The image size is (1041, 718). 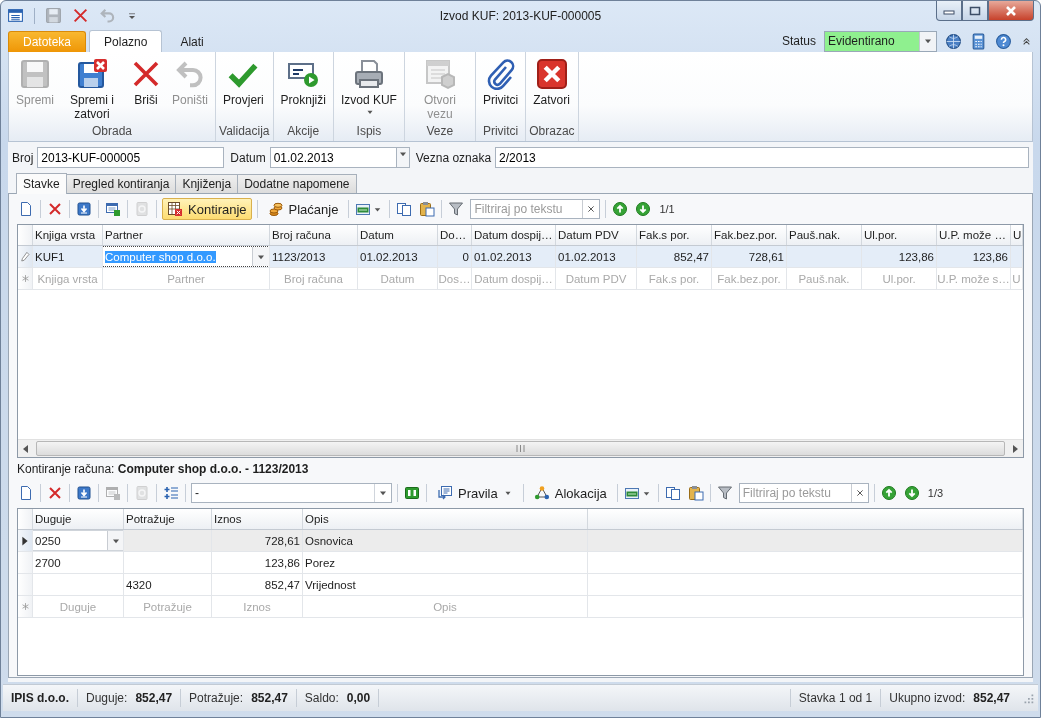 I want to click on table-icon, so click(x=113, y=209).